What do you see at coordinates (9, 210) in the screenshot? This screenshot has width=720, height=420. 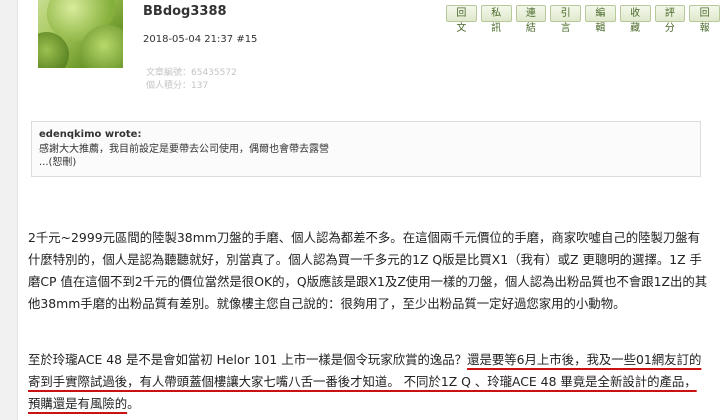 I see `left-sidebar-strip` at bounding box center [9, 210].